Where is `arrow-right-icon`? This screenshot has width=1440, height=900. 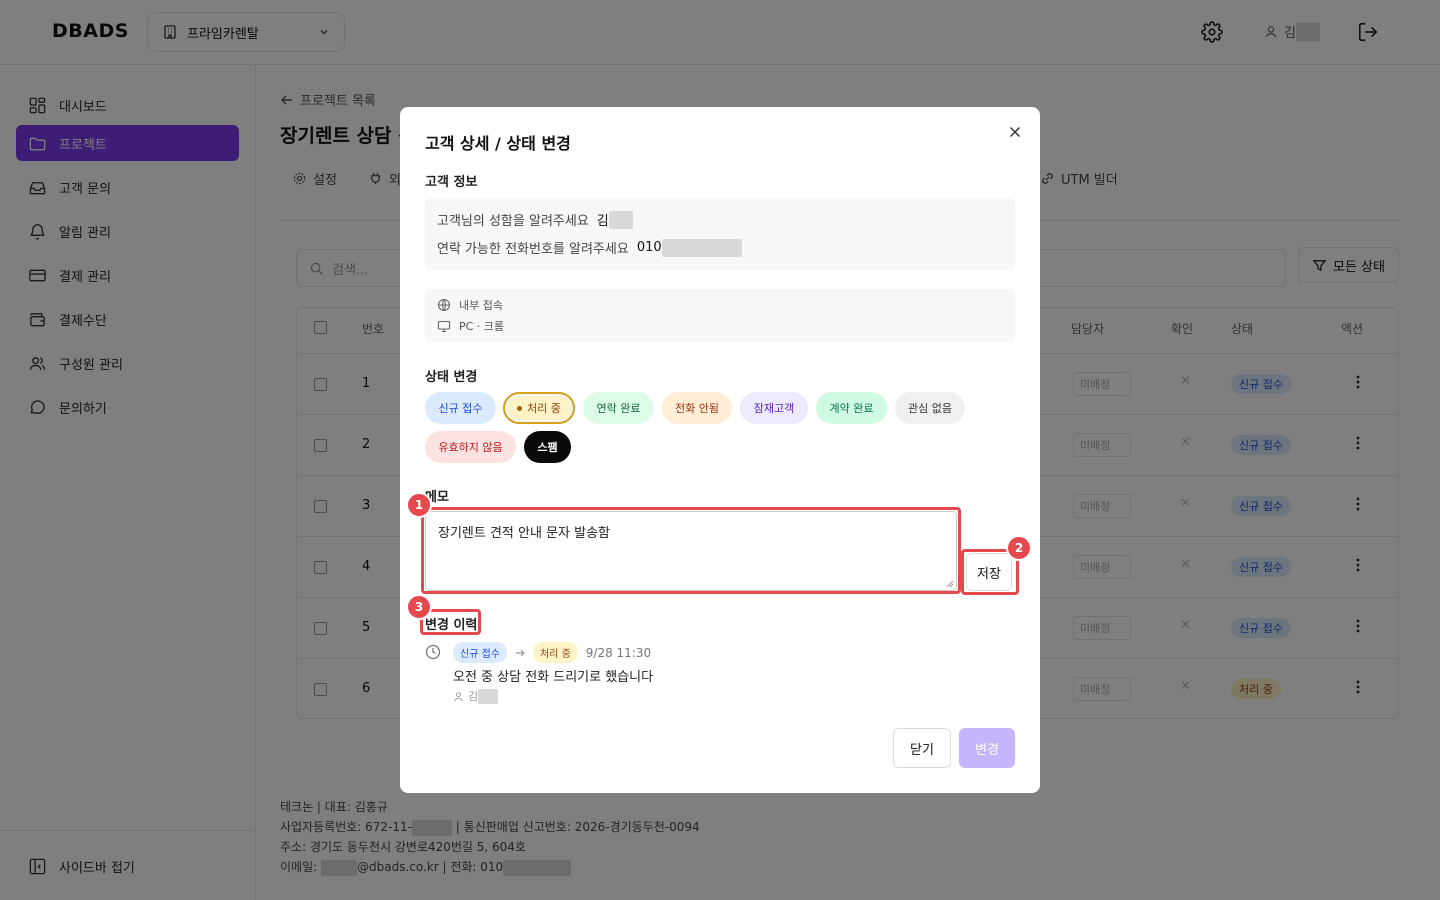 arrow-right-icon is located at coordinates (520, 652).